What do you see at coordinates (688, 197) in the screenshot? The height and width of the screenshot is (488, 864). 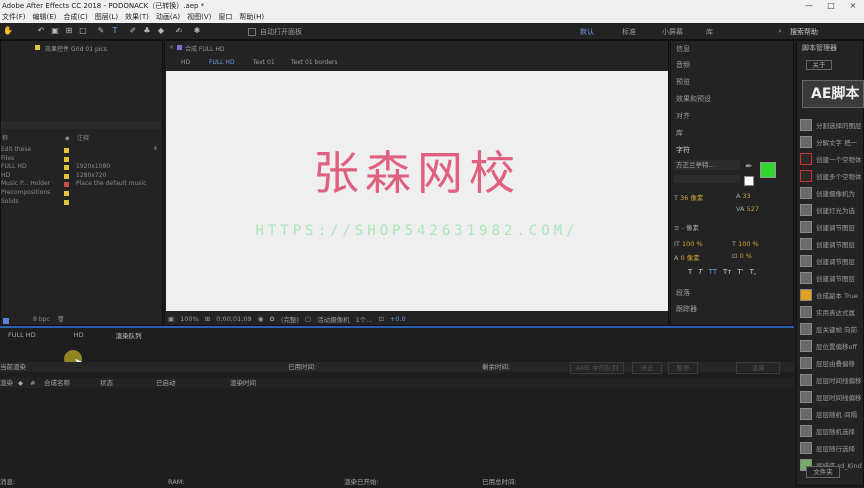 I see `font-size-field: T 36 像素` at bounding box center [688, 197].